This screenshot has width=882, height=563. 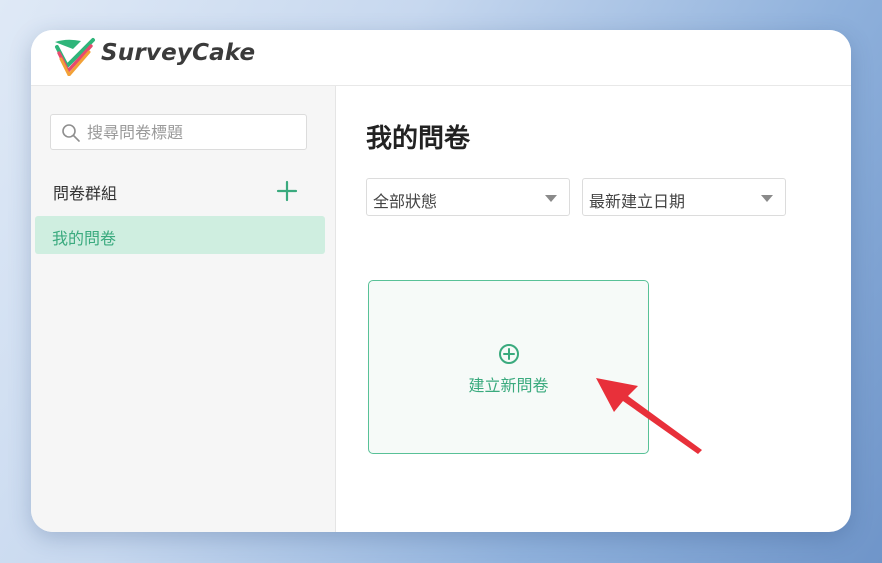 What do you see at coordinates (637, 201) in the screenshot?
I see `sort-value: 最新建立日期` at bounding box center [637, 201].